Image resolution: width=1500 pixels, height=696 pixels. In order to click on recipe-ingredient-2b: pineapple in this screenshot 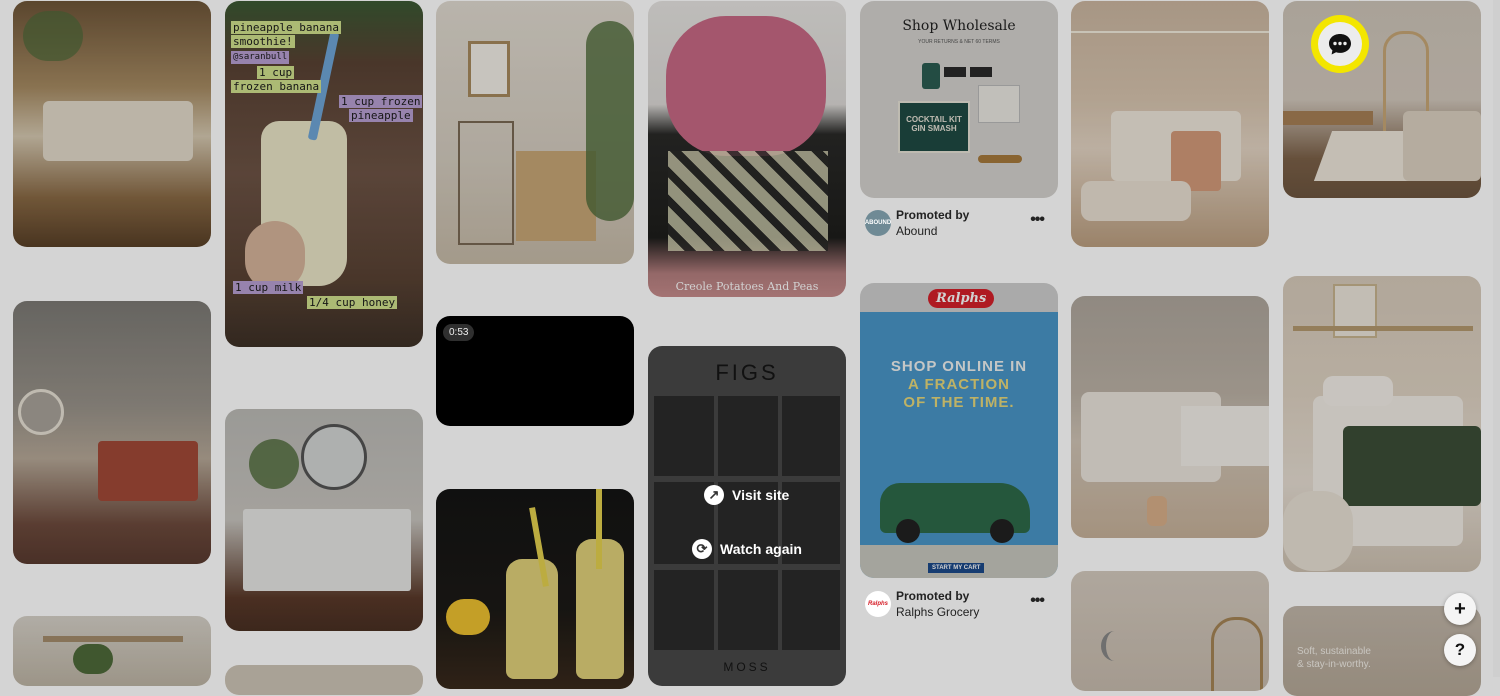, I will do `click(381, 115)`.